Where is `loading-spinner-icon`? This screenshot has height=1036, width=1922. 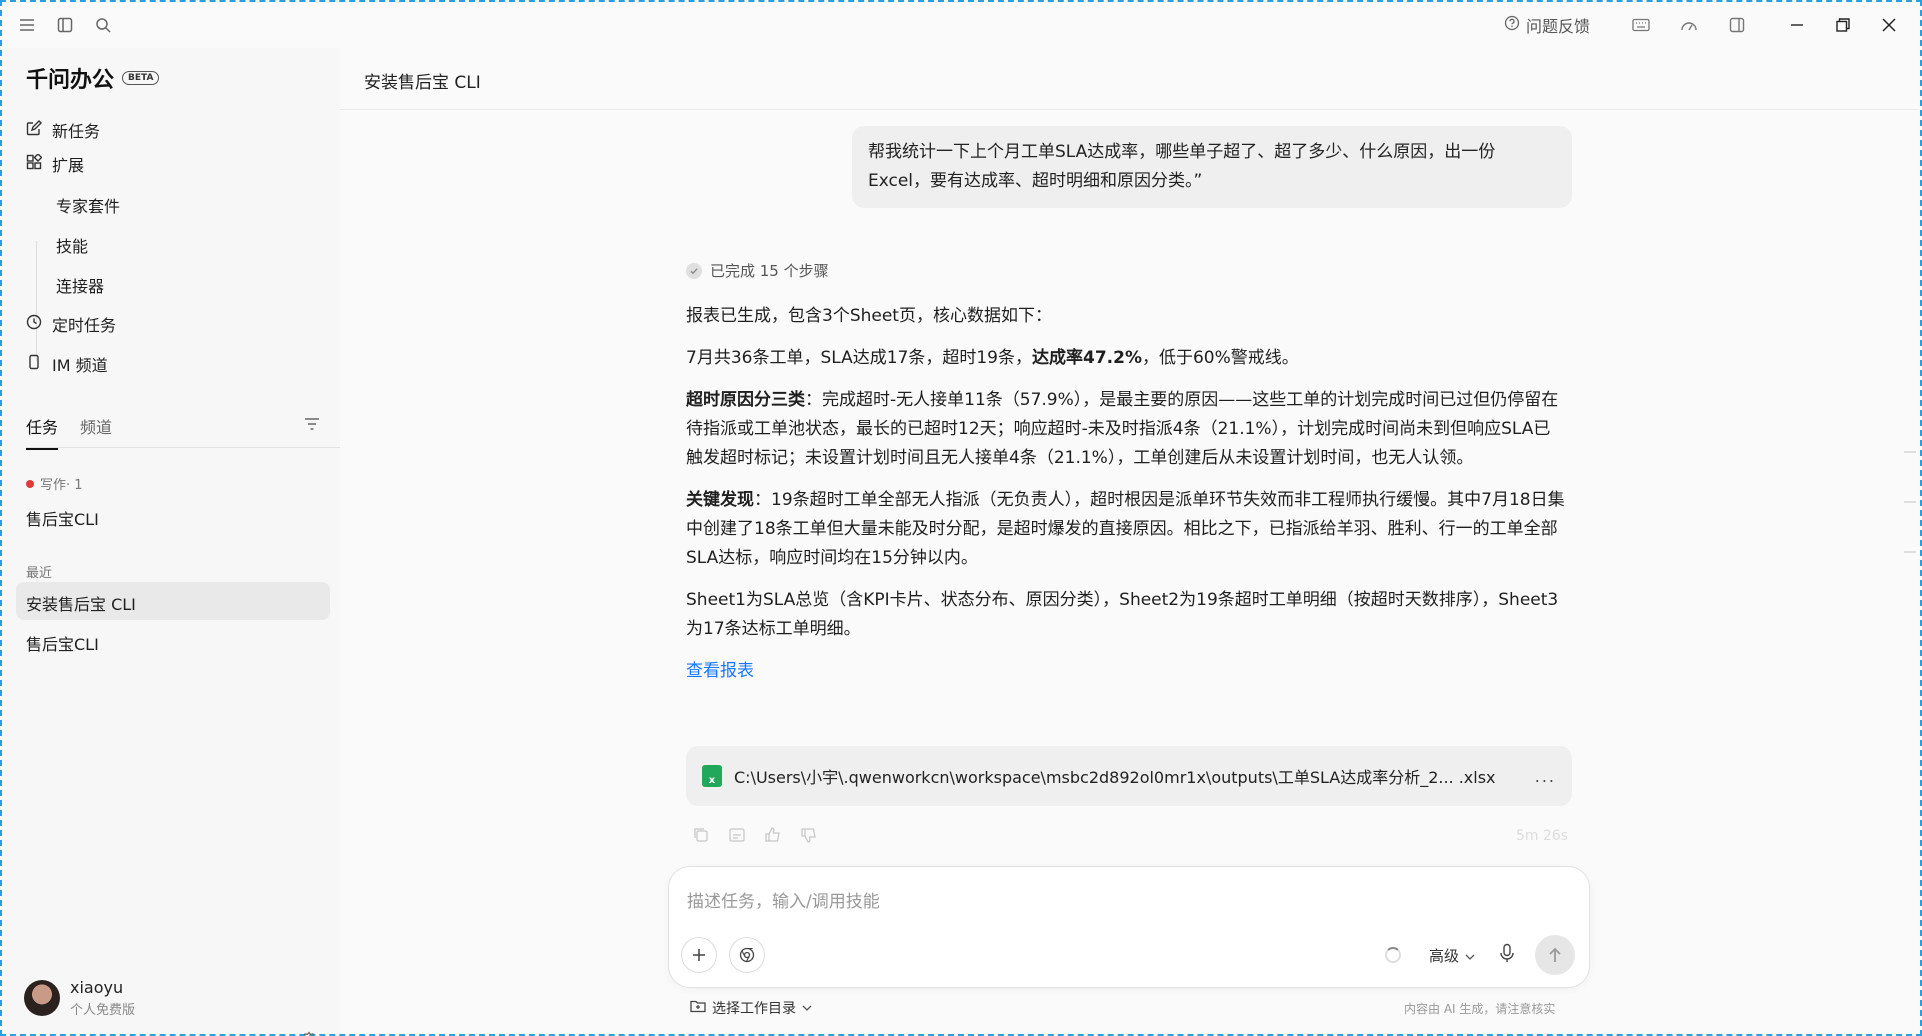
loading-spinner-icon is located at coordinates (1393, 955).